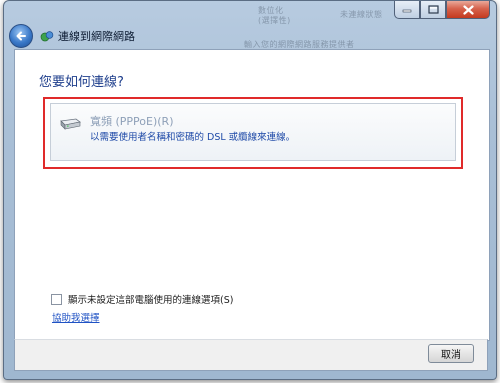 Image resolution: width=500 pixels, height=383 pixels. Describe the element at coordinates (76, 317) in the screenshot. I see `help-me-choose-link: 協助我選擇` at that location.